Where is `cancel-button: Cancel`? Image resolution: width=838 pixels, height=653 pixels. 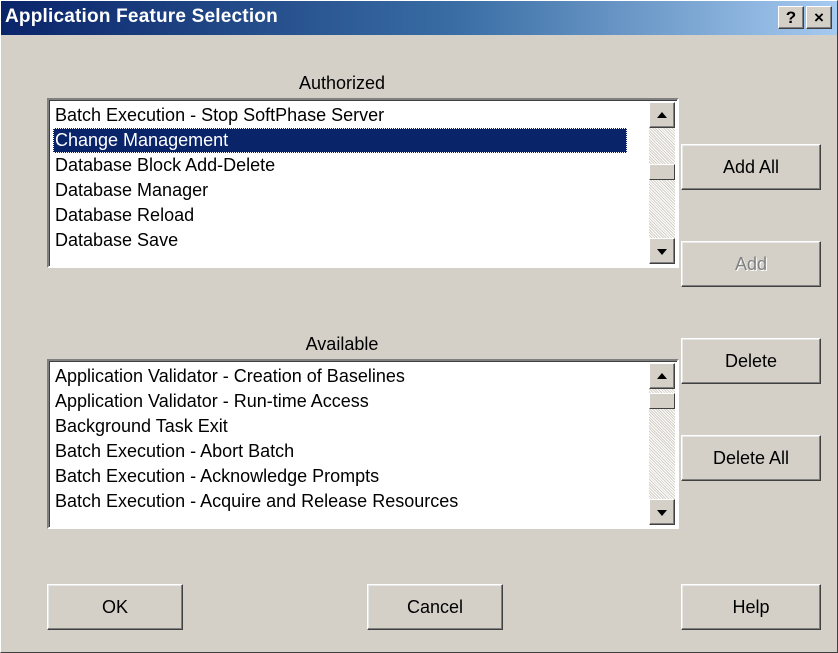
cancel-button: Cancel is located at coordinates (435, 607).